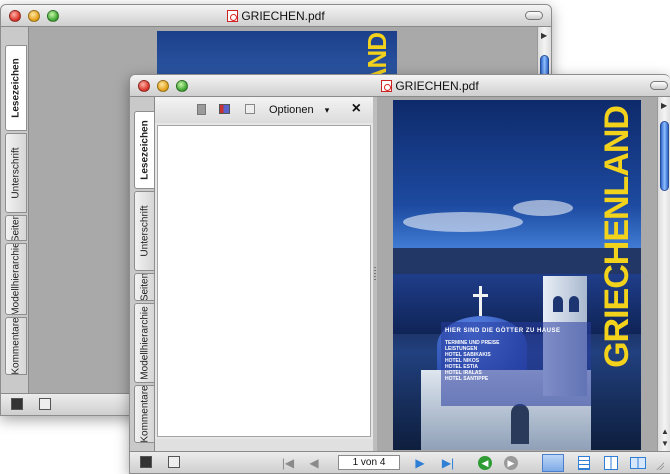 This screenshot has height=474, width=670. Describe the element at coordinates (664, 105) in the screenshot. I see `scroll-right-arrow-icon: ▶` at that location.